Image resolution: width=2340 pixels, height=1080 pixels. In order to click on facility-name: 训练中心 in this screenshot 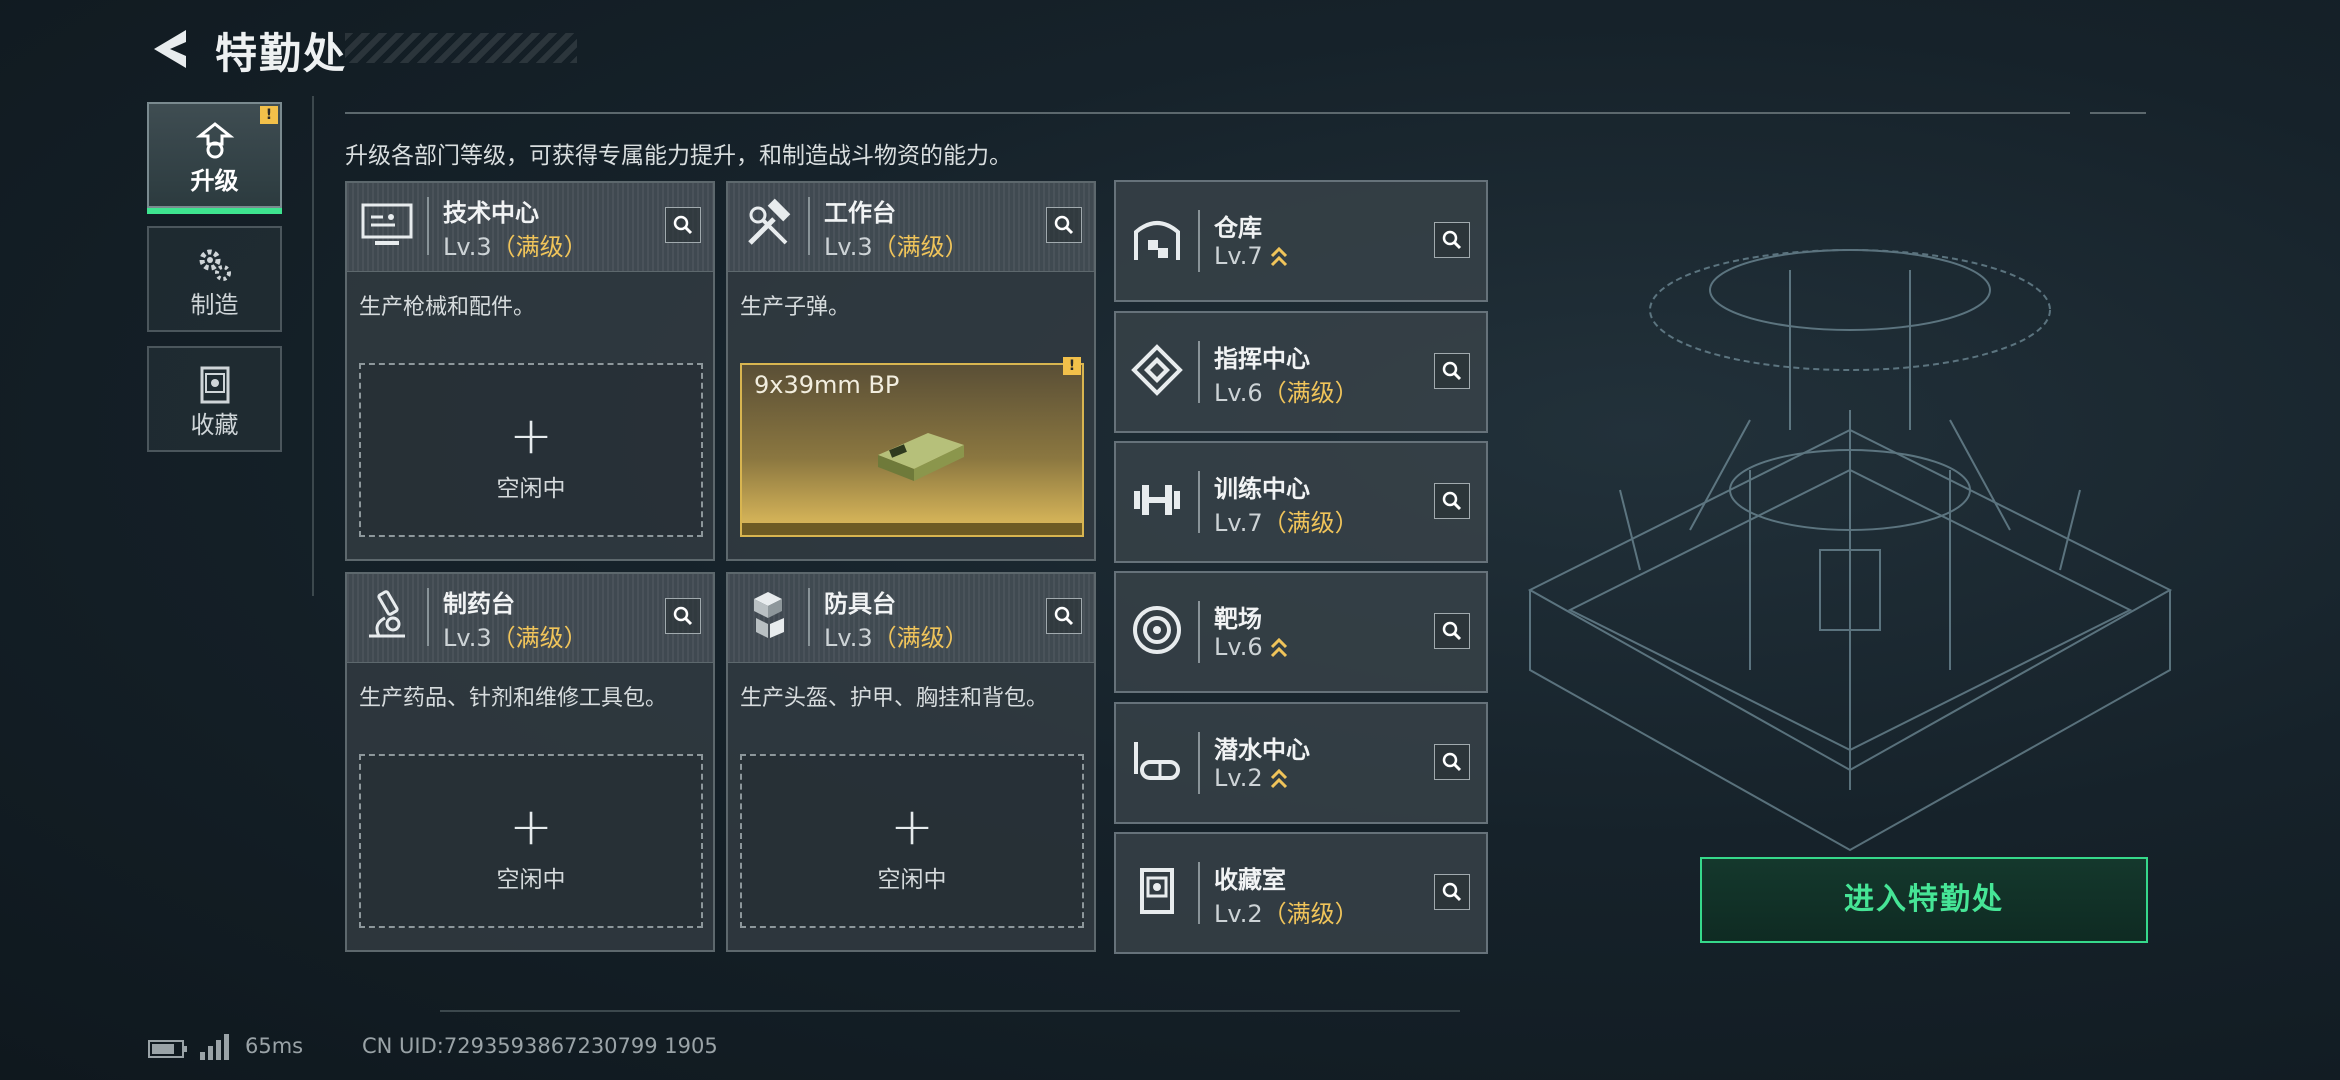, I will do `click(1262, 489)`.